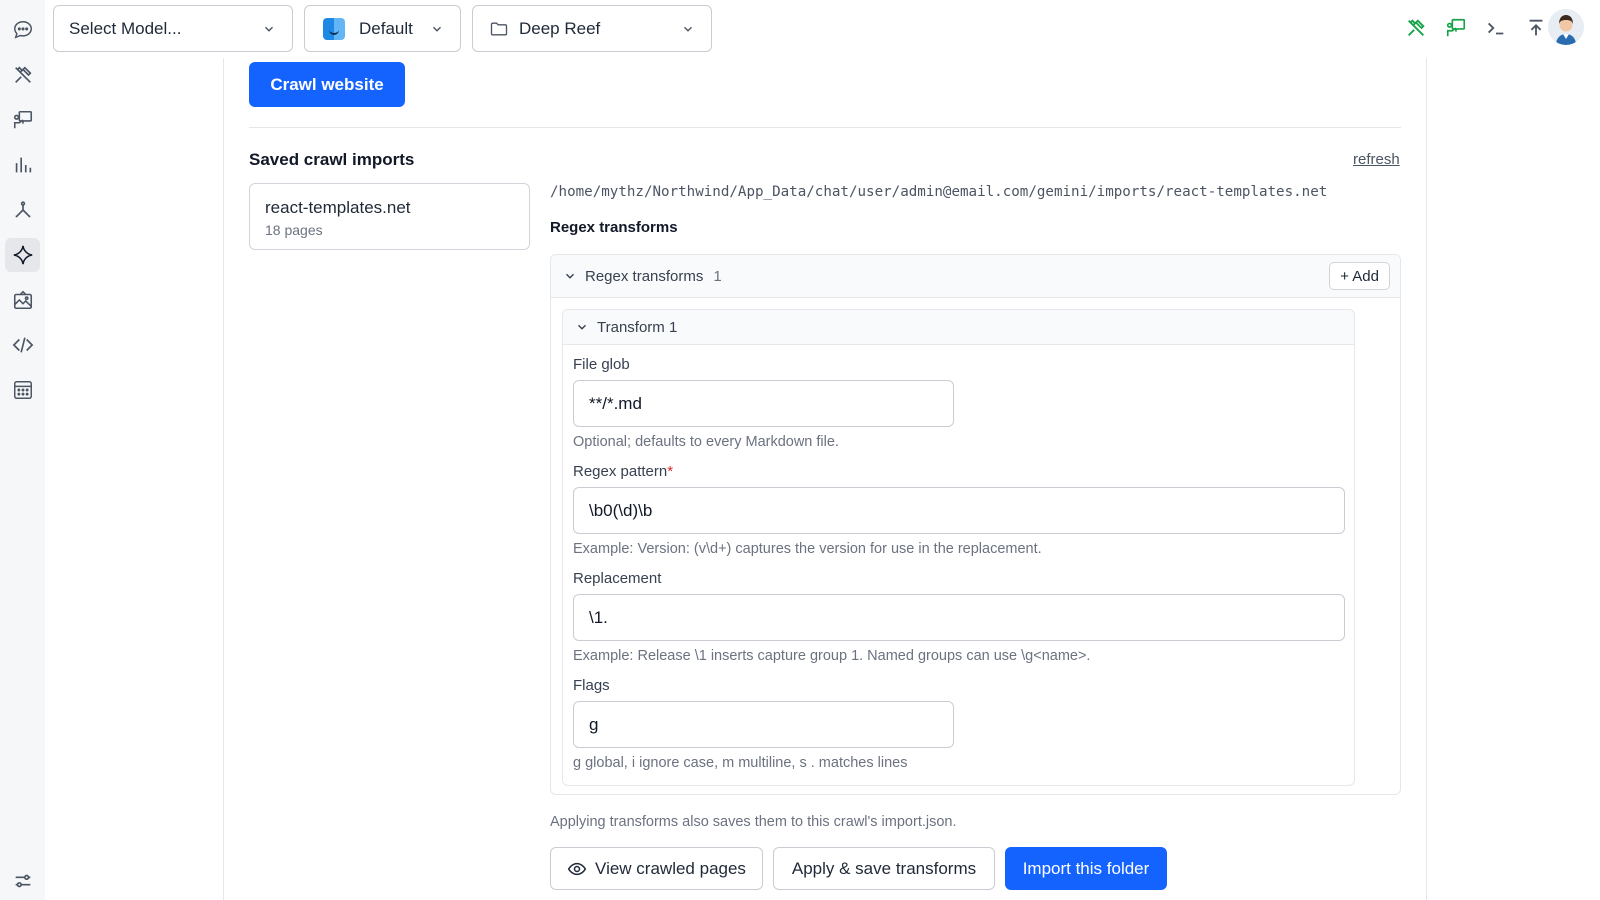  What do you see at coordinates (644, 276) in the screenshot?
I see `regex-panel-title: Regex transforms` at bounding box center [644, 276].